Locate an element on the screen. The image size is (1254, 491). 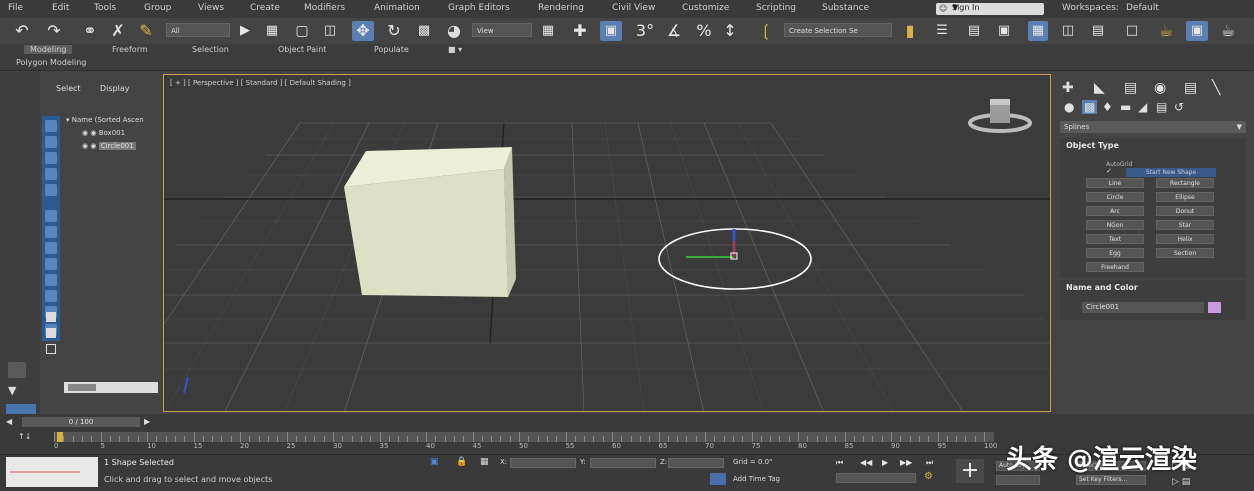
list-header: ▾ Name (Sorted Ascen is located at coordinates (105, 120).